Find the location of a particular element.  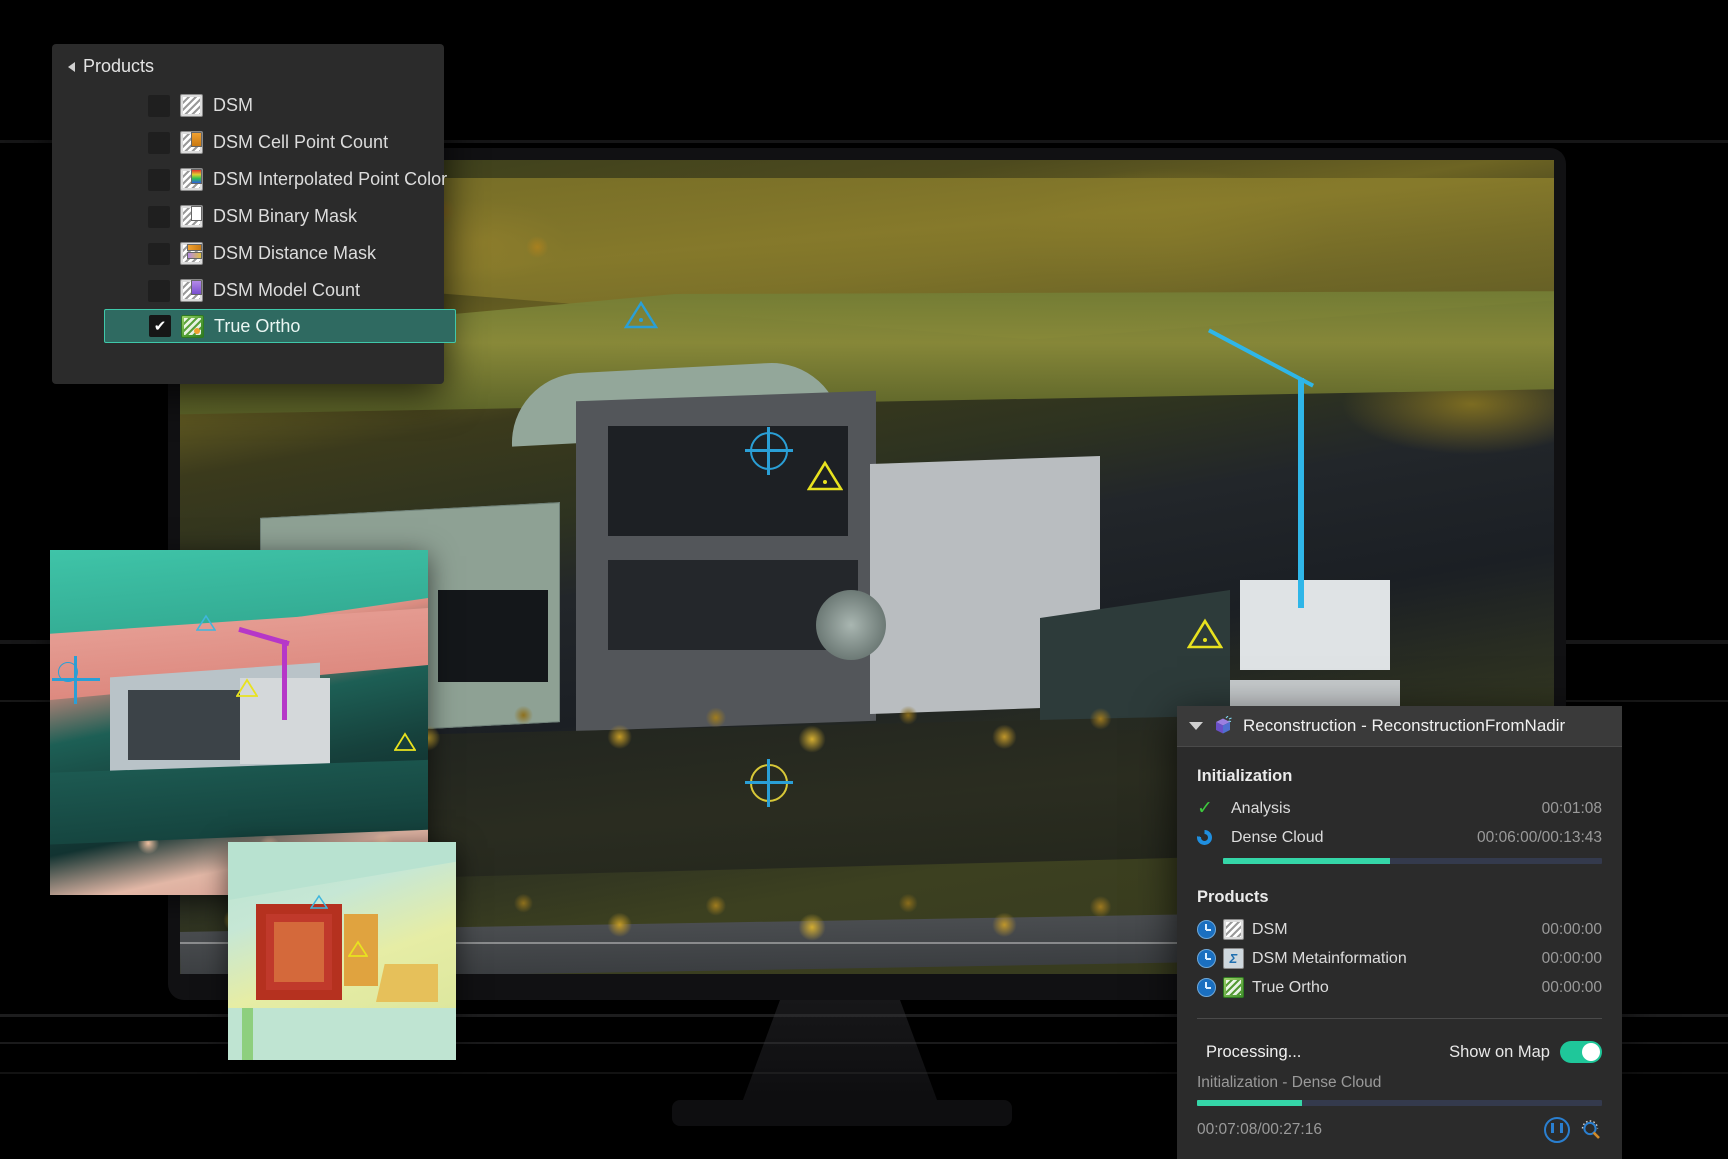

tree-item-label: True Ortho is located at coordinates (257, 325).